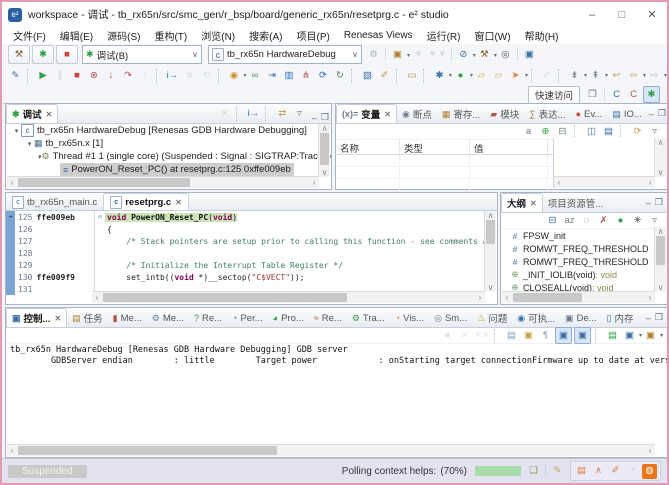 Image resolution: width=669 pixels, height=485 pixels. What do you see at coordinates (484, 54) in the screenshot?
I see `build-all-icon: ⚒` at bounding box center [484, 54].